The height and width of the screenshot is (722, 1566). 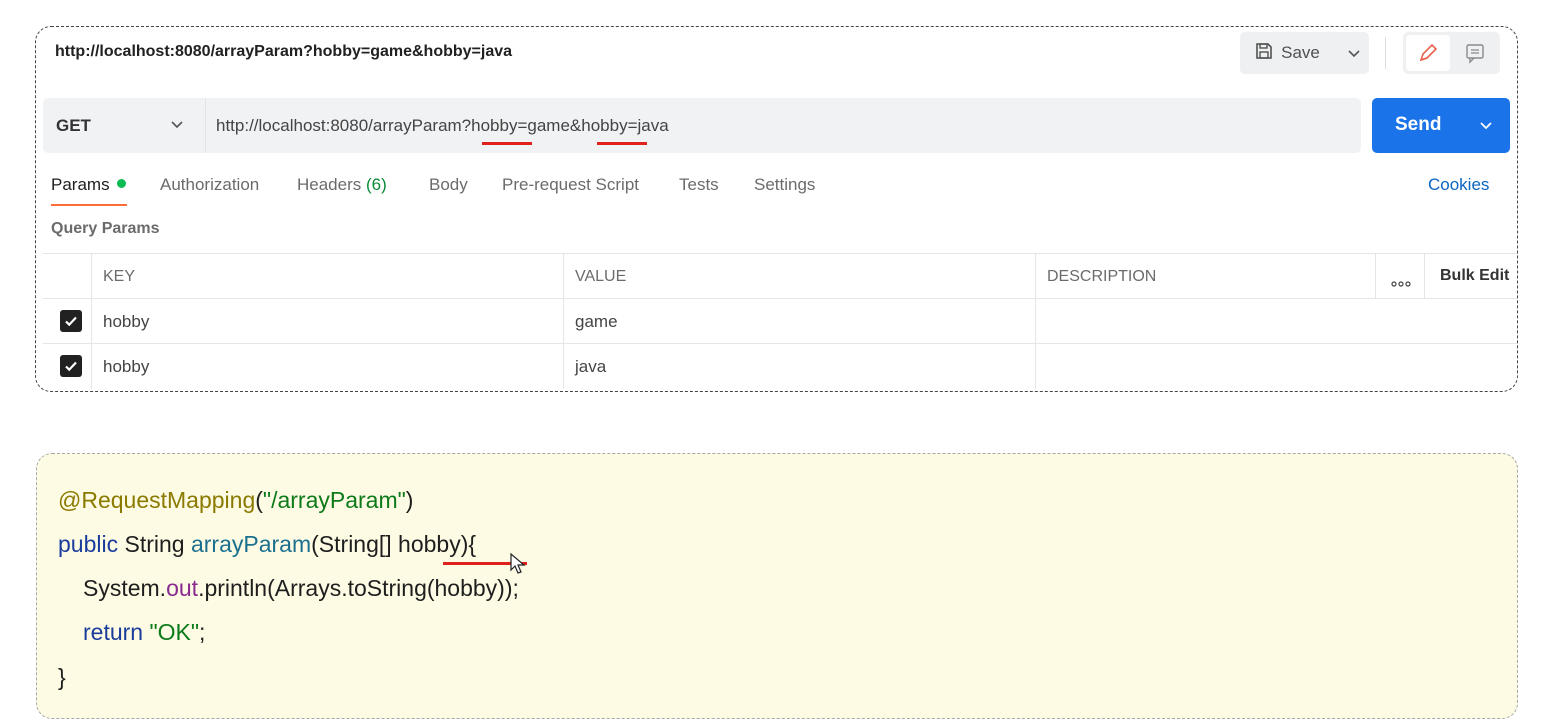 What do you see at coordinates (1474, 276) in the screenshot?
I see `bulk-edit-button: Bulk Edit` at bounding box center [1474, 276].